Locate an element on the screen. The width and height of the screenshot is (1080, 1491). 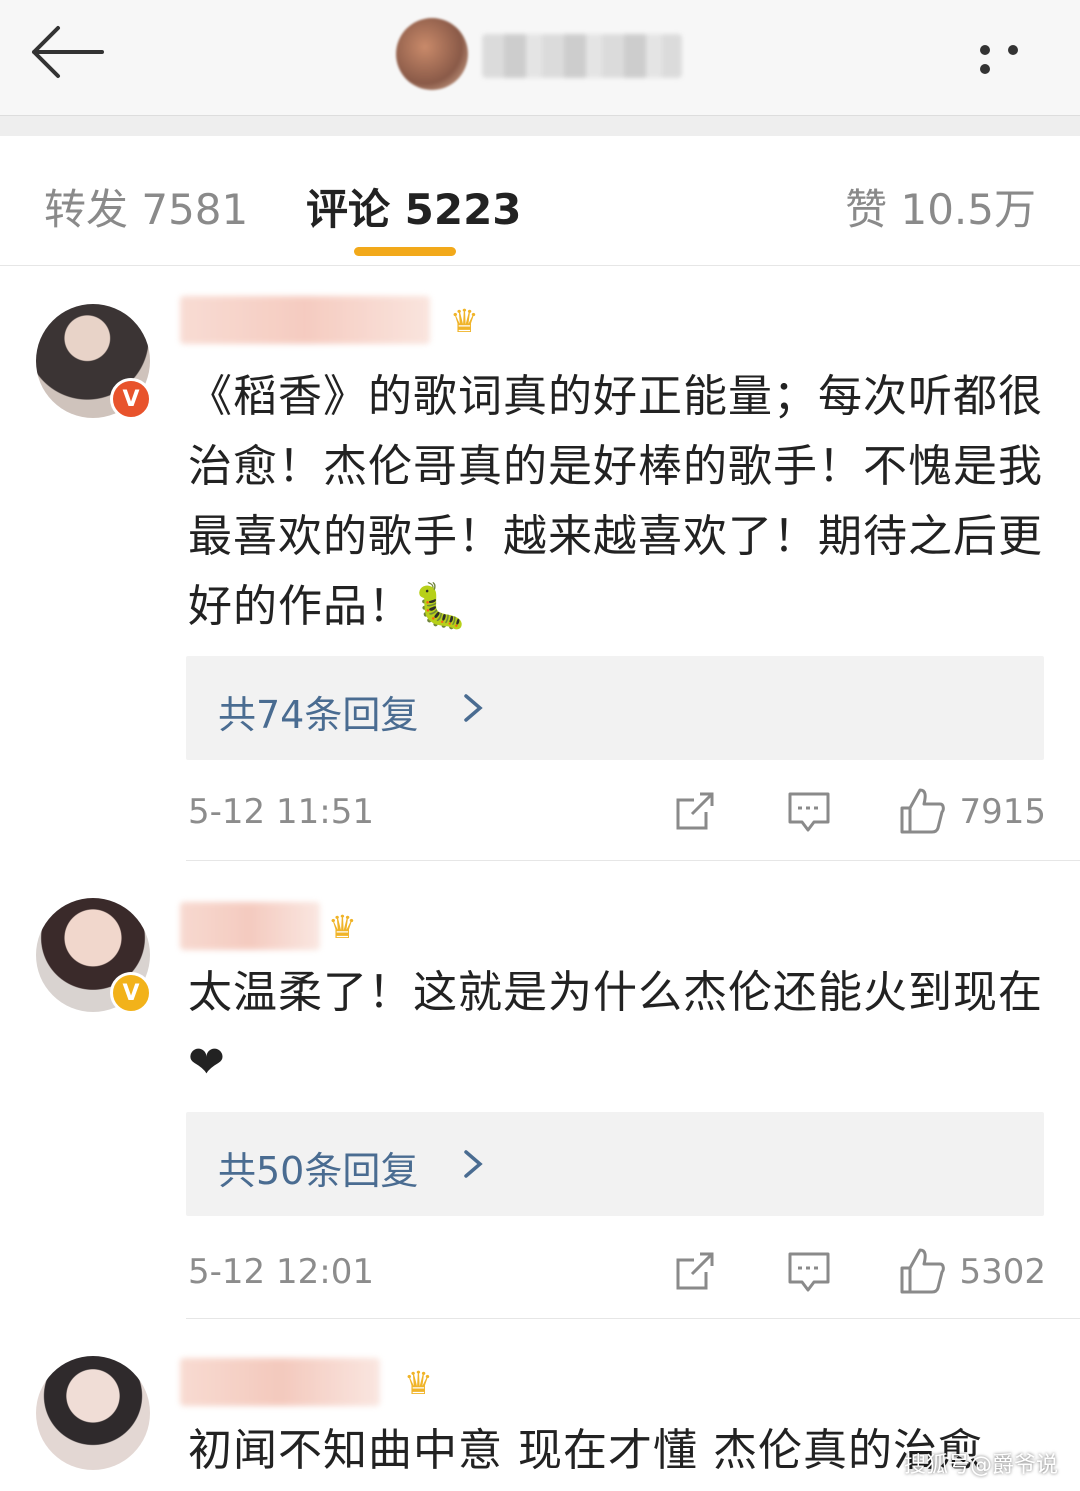
author-header is located at coordinates (546, 55).